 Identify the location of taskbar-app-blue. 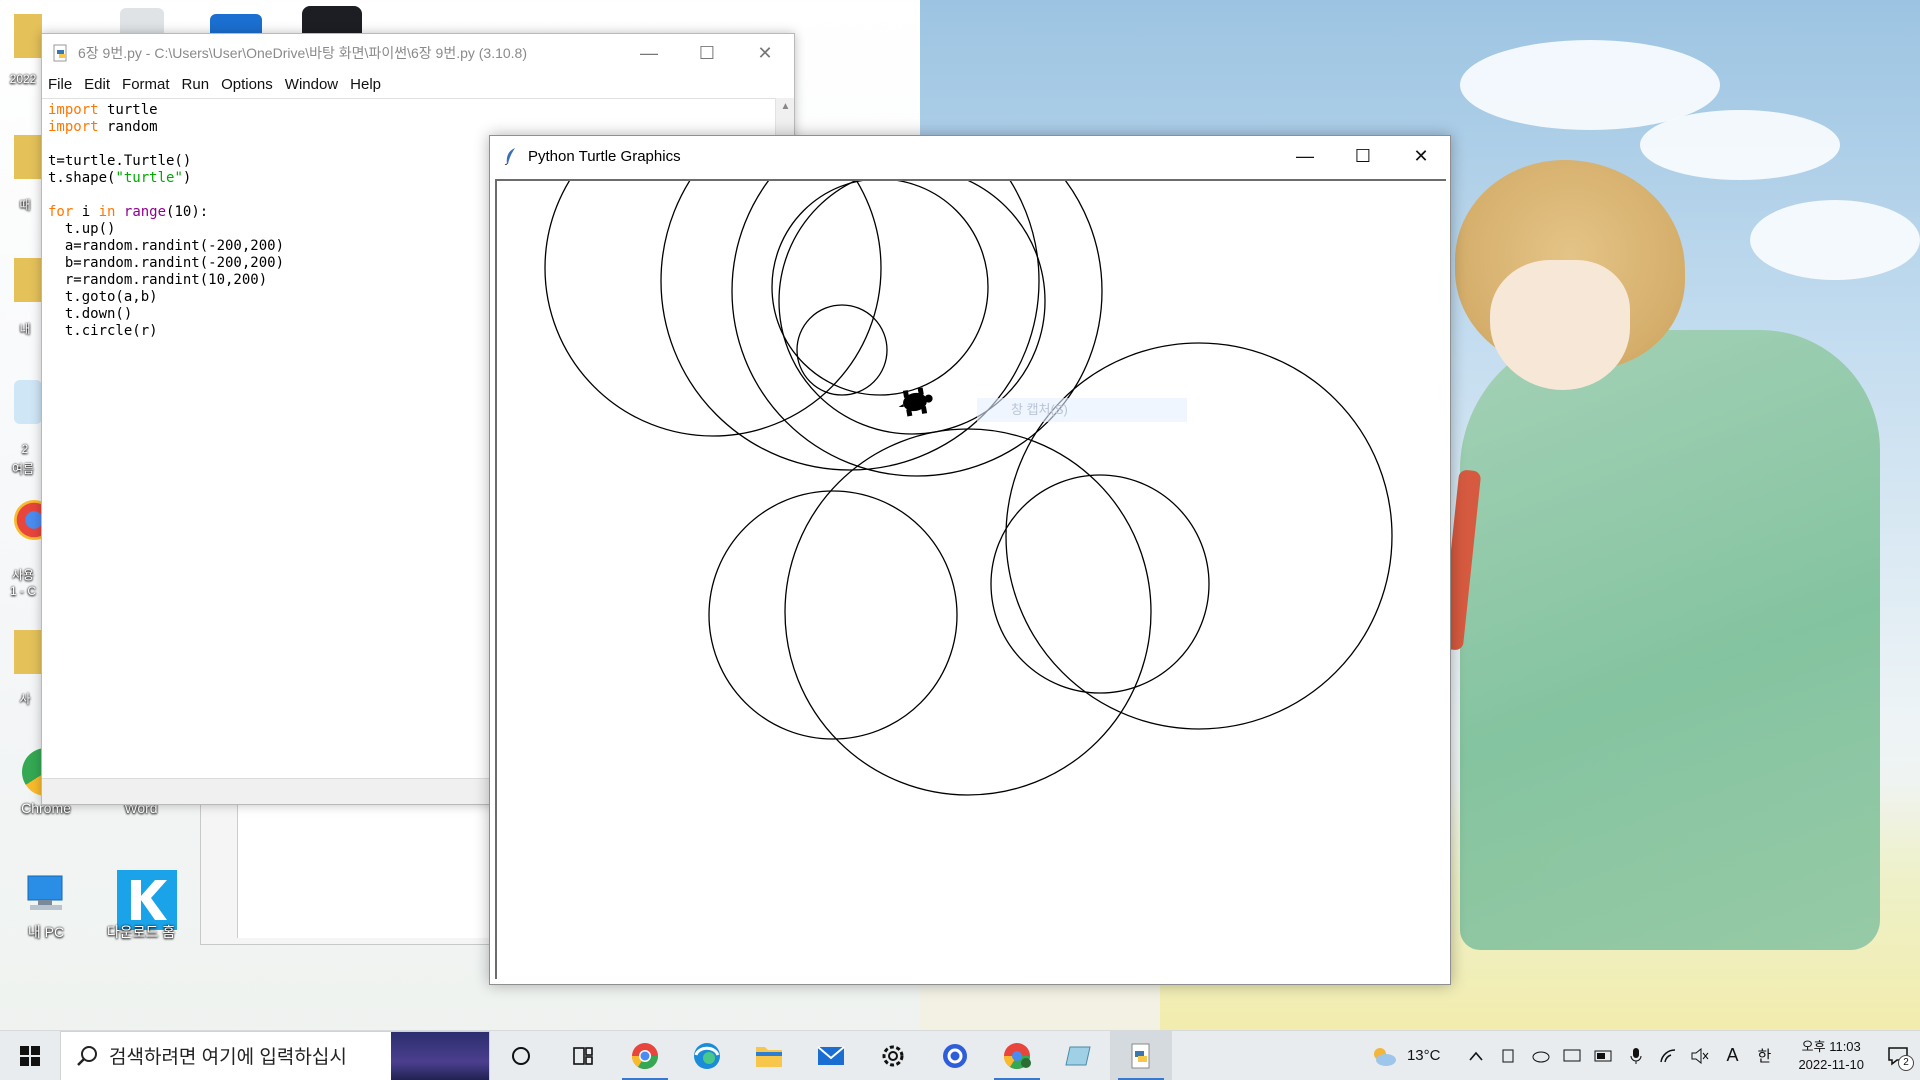
(955, 1055).